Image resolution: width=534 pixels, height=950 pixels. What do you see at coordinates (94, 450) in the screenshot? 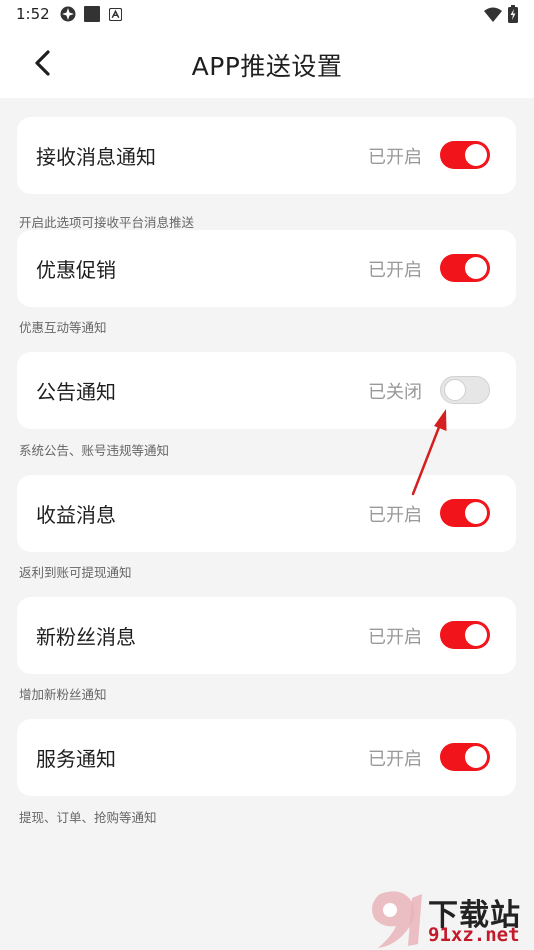
I see `setting-hint: 系统公告、账号违规等通知` at bounding box center [94, 450].